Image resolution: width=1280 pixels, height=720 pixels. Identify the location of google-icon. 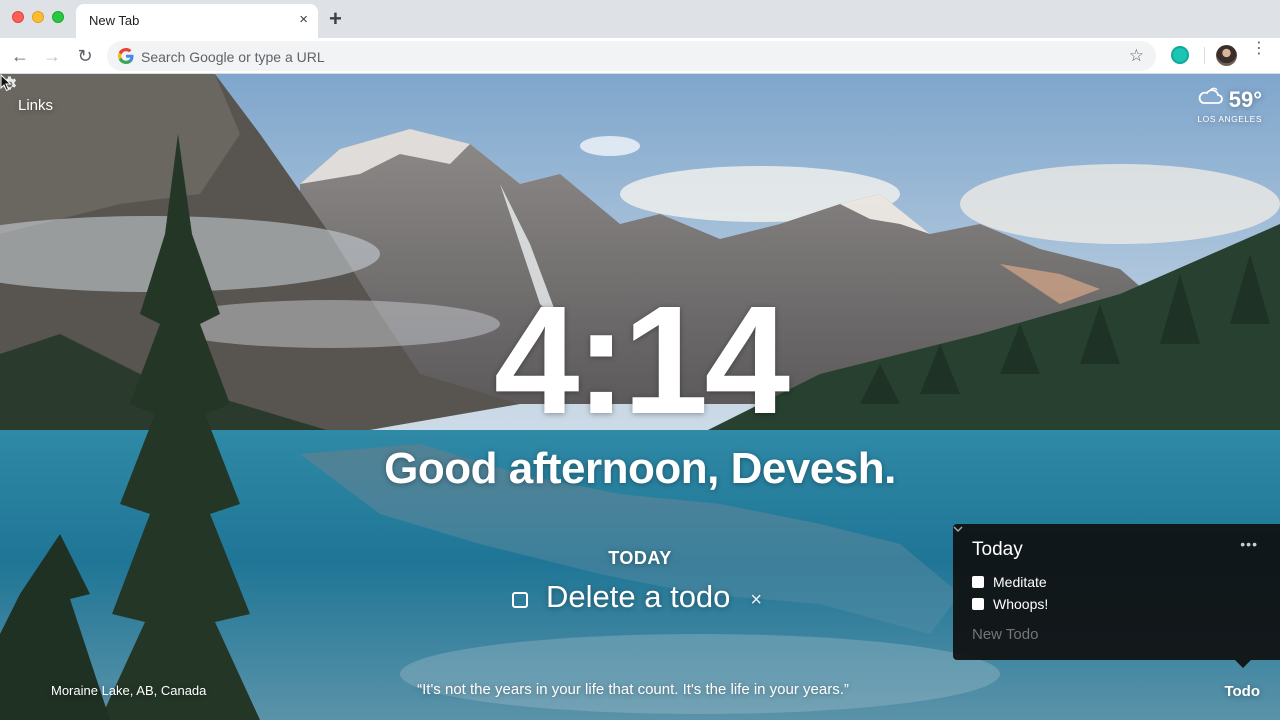
(126, 56).